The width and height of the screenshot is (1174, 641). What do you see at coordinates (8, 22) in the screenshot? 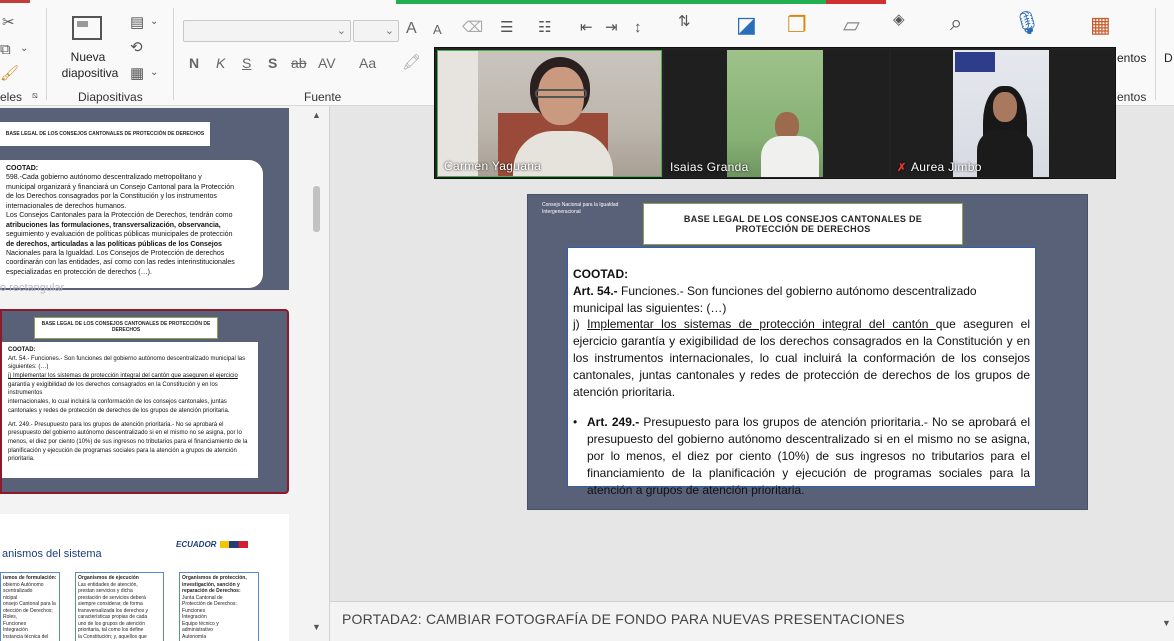
I see `cut-icon: ✂` at bounding box center [8, 22].